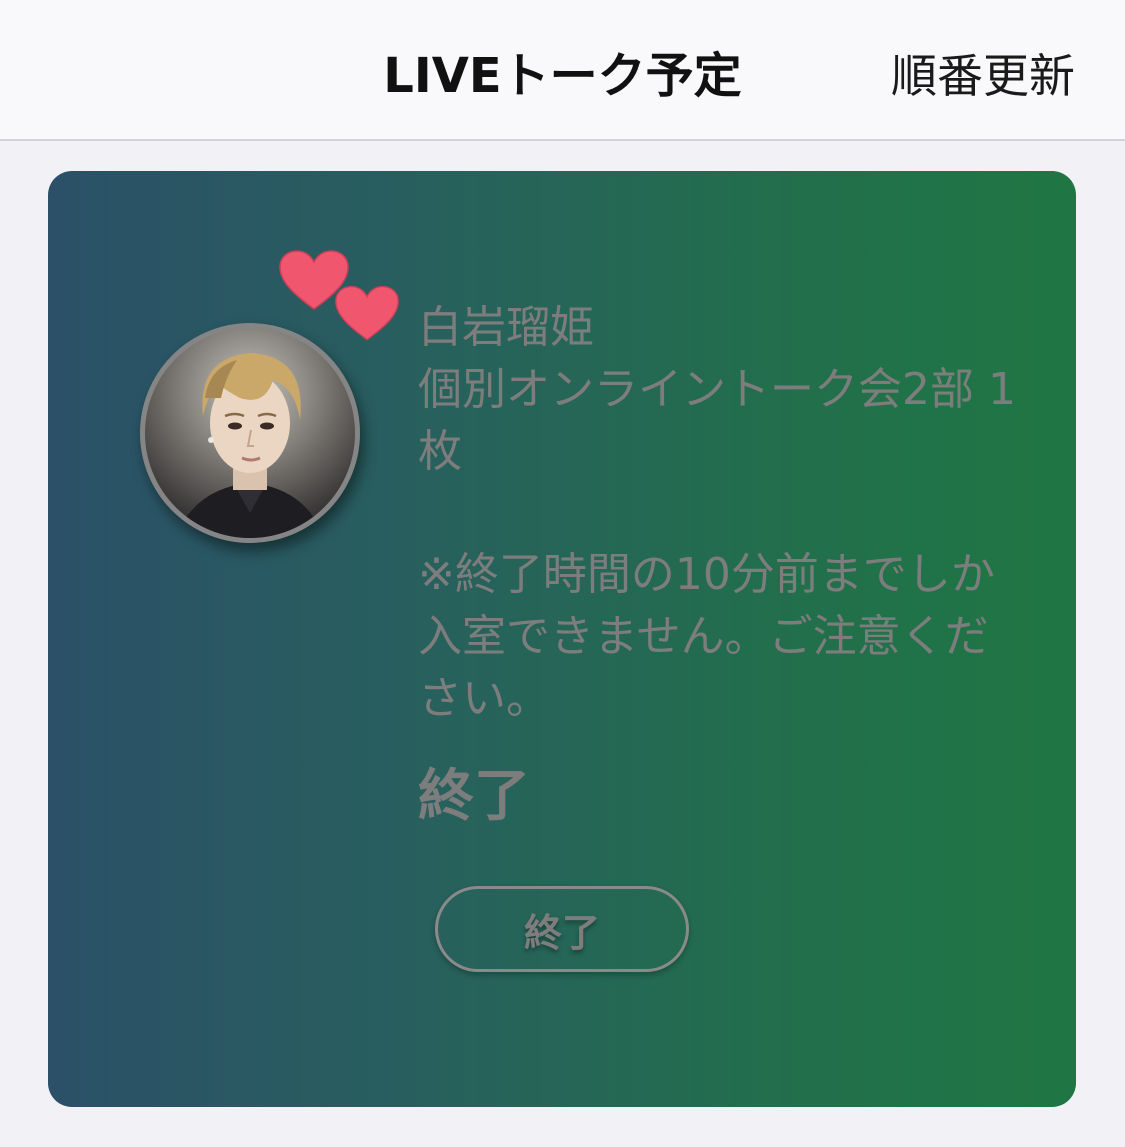  I want to click on entry-notice: ※終了時間の10分前までしか入室できません。ご注意ください。, so click(706, 636).